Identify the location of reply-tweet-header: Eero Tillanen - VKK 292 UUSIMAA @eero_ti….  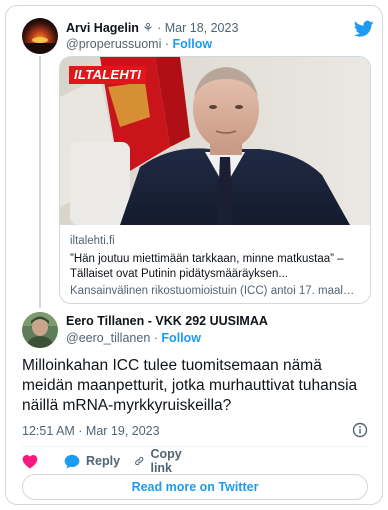
(198, 332).